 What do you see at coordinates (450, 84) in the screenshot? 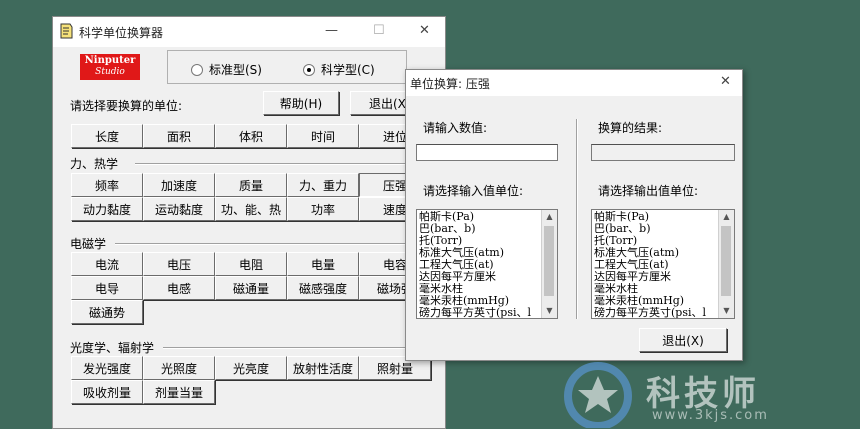
I see `dialog-title: 单位换算: 压强` at bounding box center [450, 84].